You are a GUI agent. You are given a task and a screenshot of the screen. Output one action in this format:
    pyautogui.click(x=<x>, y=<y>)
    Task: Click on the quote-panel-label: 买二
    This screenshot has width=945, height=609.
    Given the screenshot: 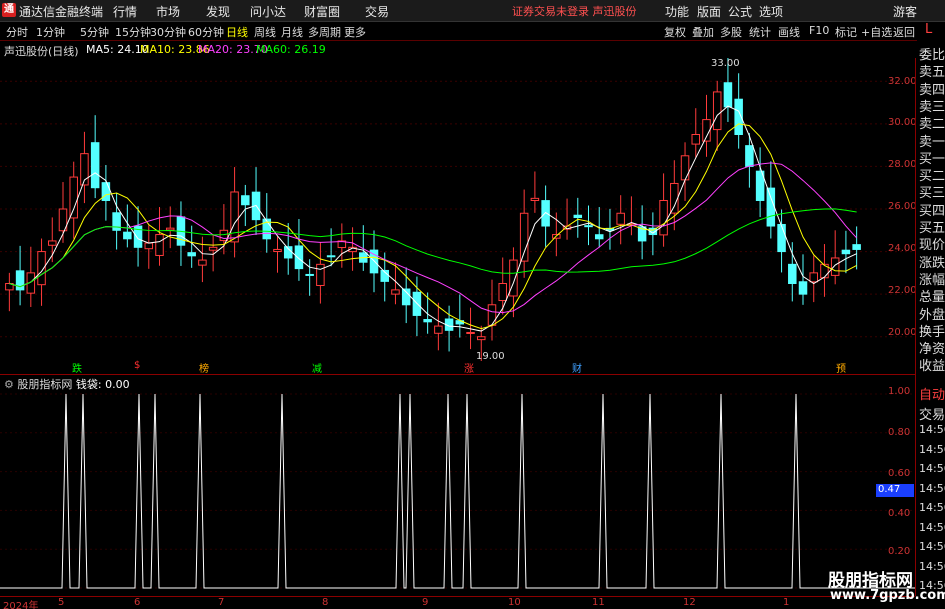 What is the action you would take?
    pyautogui.click(x=932, y=177)
    